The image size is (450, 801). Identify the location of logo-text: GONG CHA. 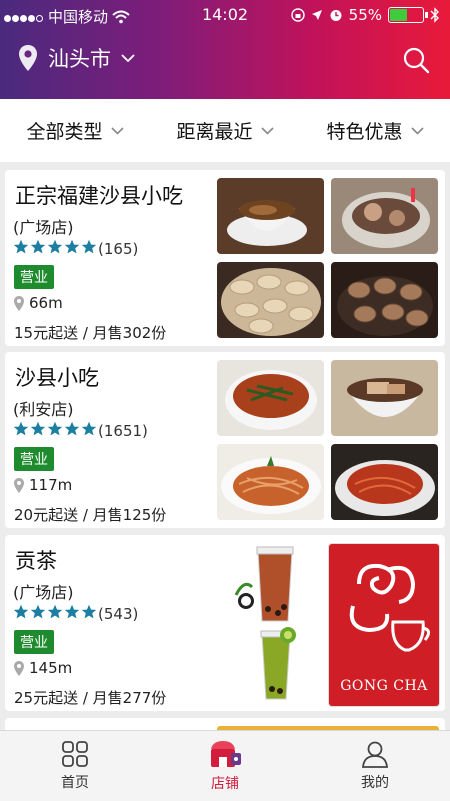
(384, 686).